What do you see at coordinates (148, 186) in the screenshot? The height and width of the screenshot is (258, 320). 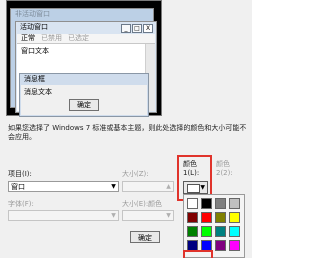 I see `size-select: ▲` at bounding box center [148, 186].